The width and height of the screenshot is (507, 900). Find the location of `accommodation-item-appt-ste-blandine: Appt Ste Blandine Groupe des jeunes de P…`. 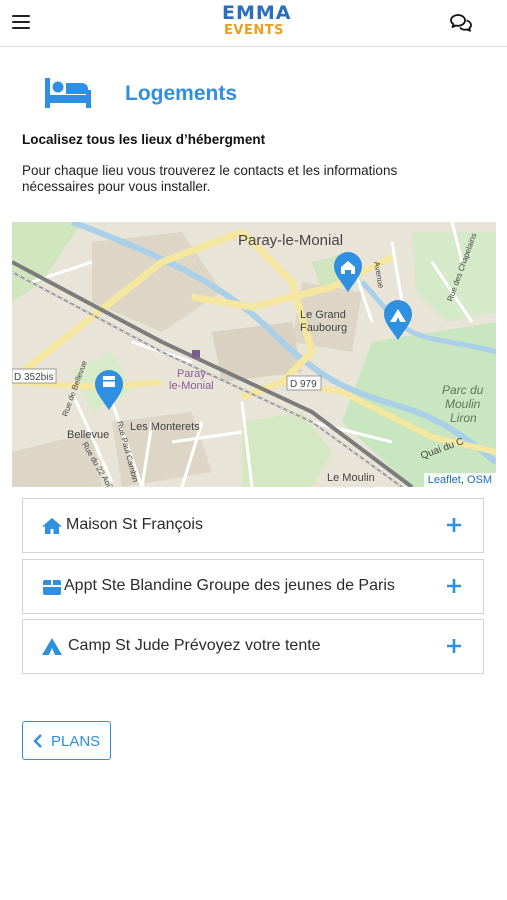

accommodation-item-appt-ste-blandine: Appt Ste Blandine Groupe des jeunes de P… is located at coordinates (253, 586).